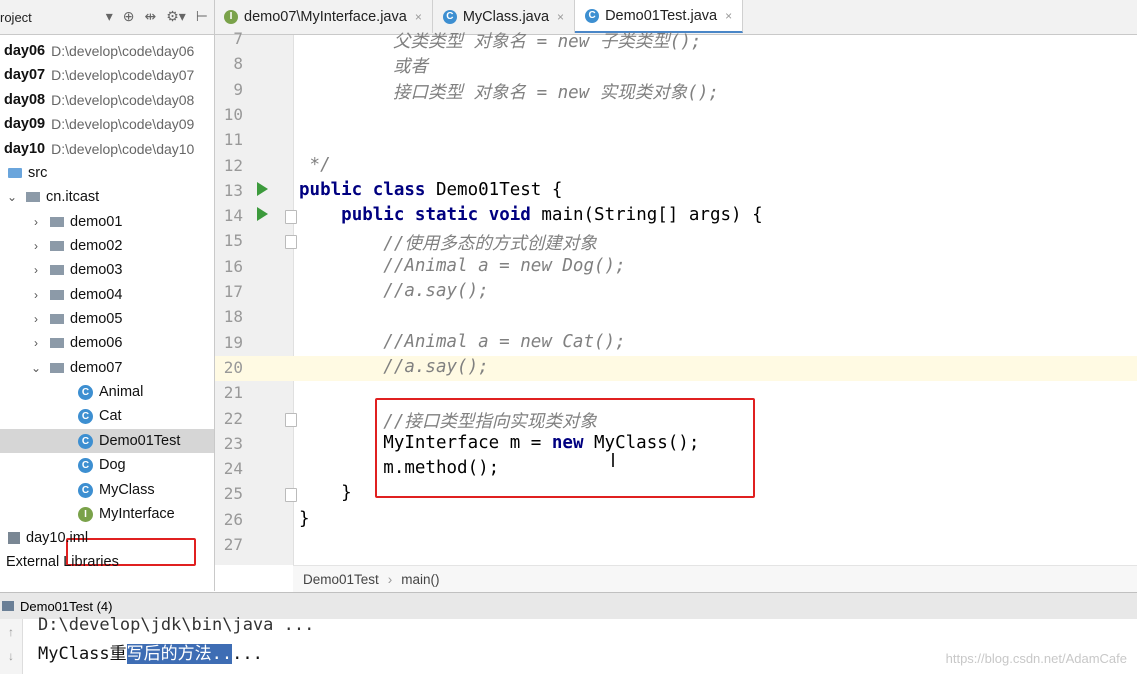  Describe the element at coordinates (96, 295) in the screenshot. I see `tree-label: demo04` at that location.